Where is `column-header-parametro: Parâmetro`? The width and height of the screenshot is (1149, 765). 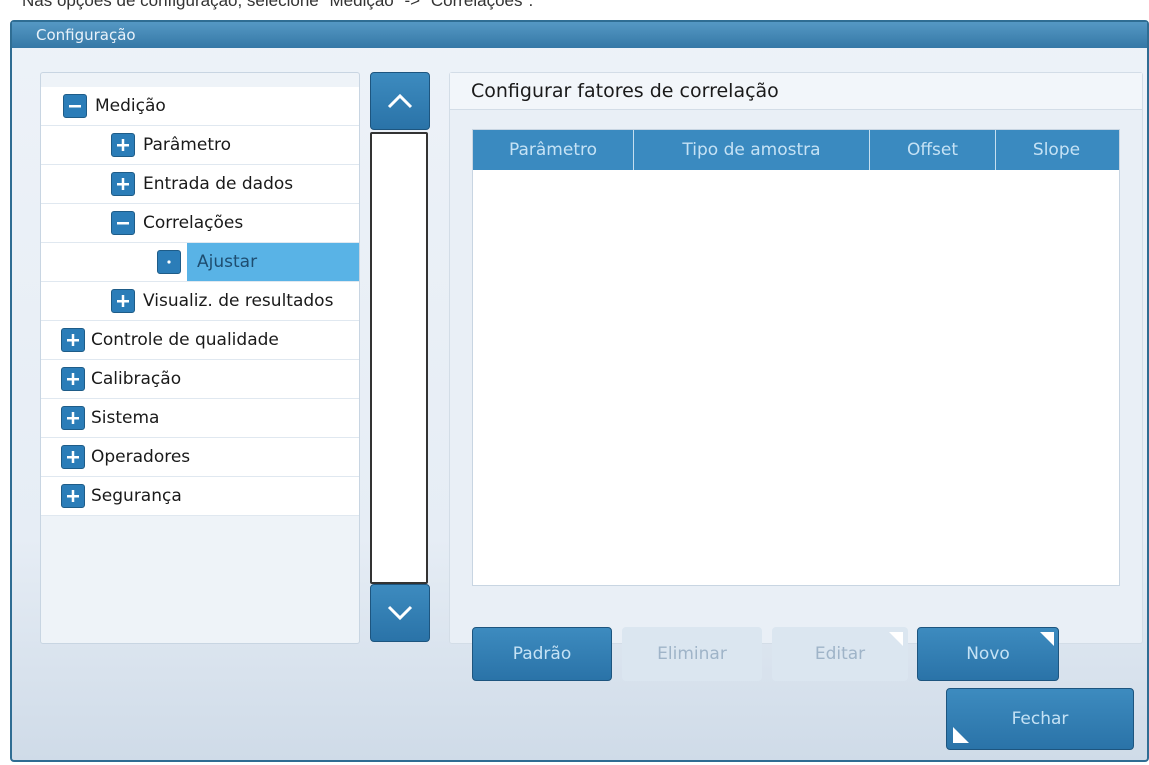
column-header-parametro: Parâmetro is located at coordinates (553, 150).